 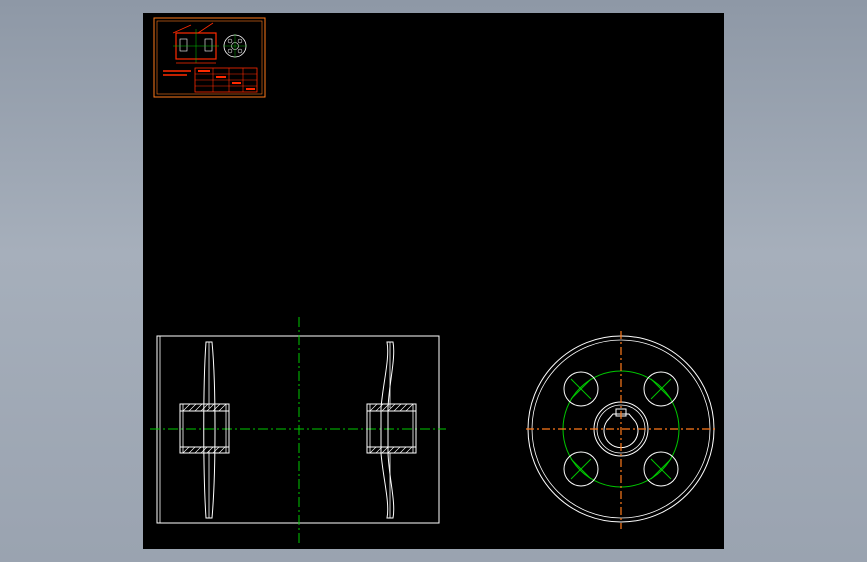 I want to click on drawing-thumbnail-icon, so click(x=209, y=57).